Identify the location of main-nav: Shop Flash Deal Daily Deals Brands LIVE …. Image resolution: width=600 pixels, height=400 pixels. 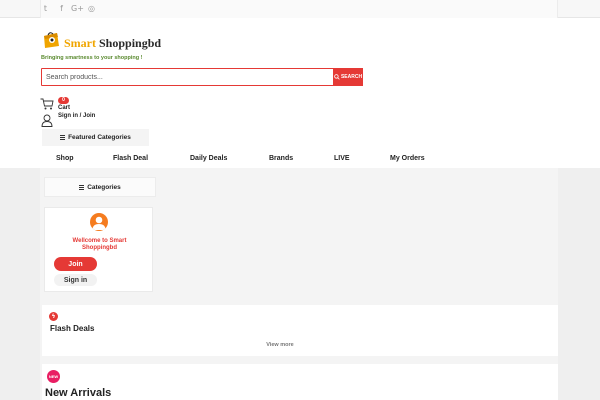
(300, 160).